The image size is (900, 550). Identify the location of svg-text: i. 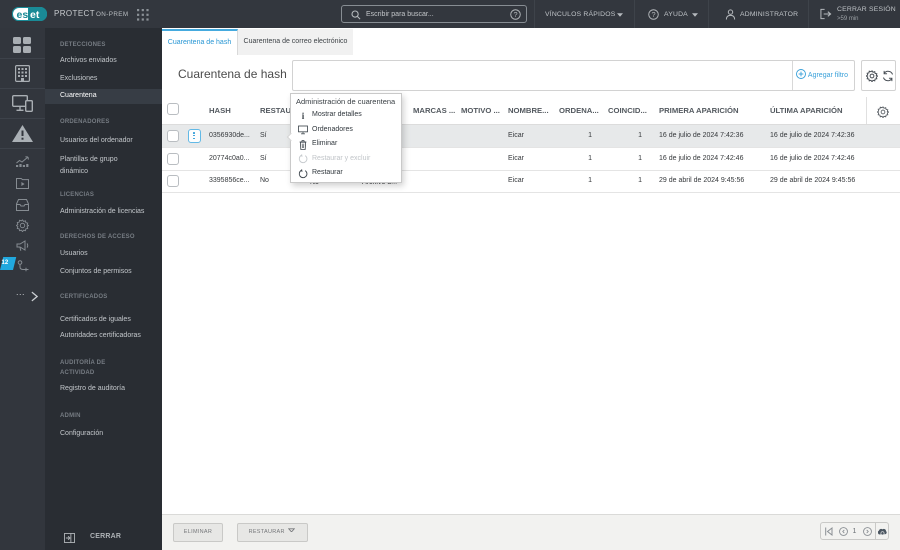
(303, 115).